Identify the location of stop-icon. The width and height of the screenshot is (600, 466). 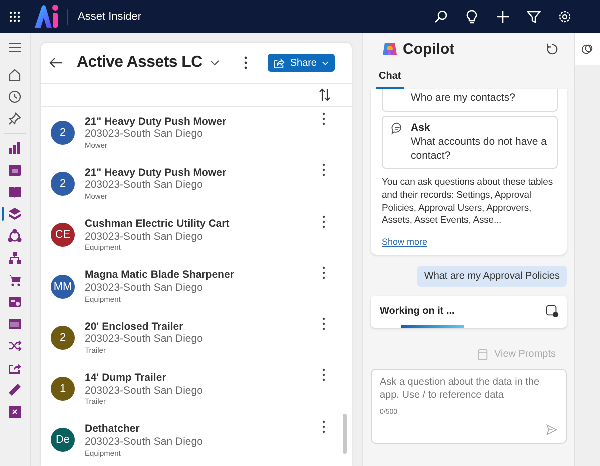
(552, 311).